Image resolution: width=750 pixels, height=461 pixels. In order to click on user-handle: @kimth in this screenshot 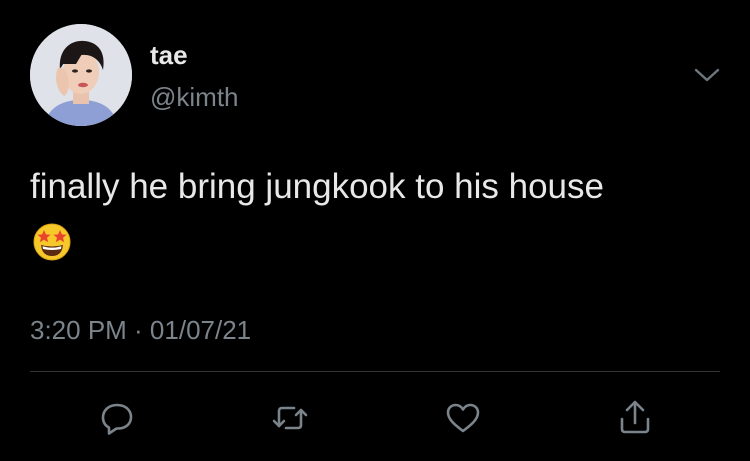, I will do `click(194, 97)`.